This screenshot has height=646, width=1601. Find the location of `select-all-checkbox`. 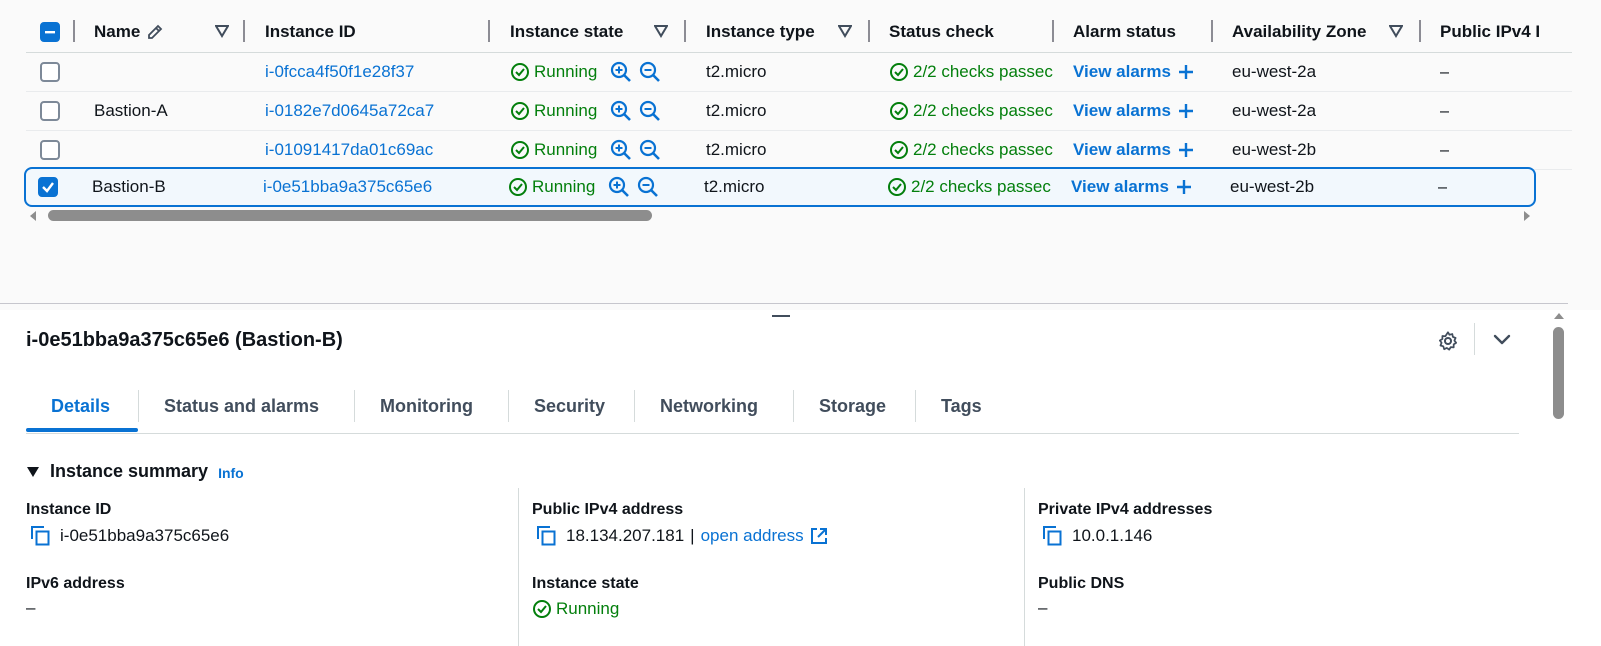

select-all-checkbox is located at coordinates (50, 31).